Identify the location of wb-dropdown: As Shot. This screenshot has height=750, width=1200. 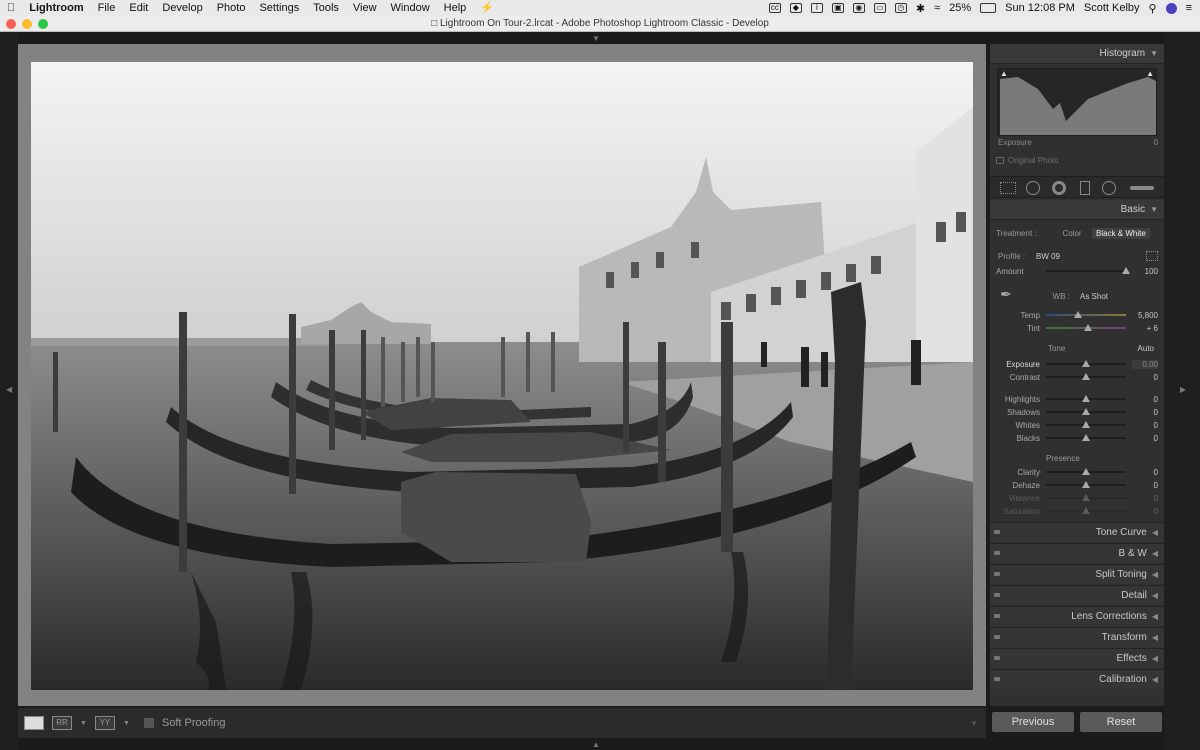
(1094, 296).